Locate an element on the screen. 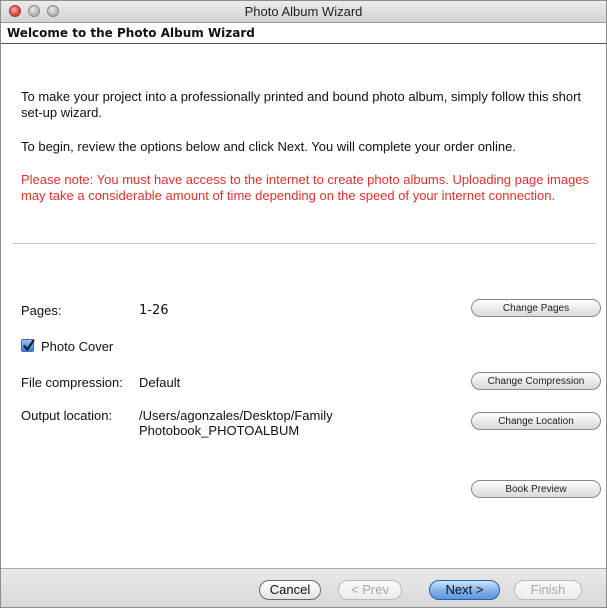 The image size is (607, 608). book-preview-button: Book Preview is located at coordinates (536, 489).